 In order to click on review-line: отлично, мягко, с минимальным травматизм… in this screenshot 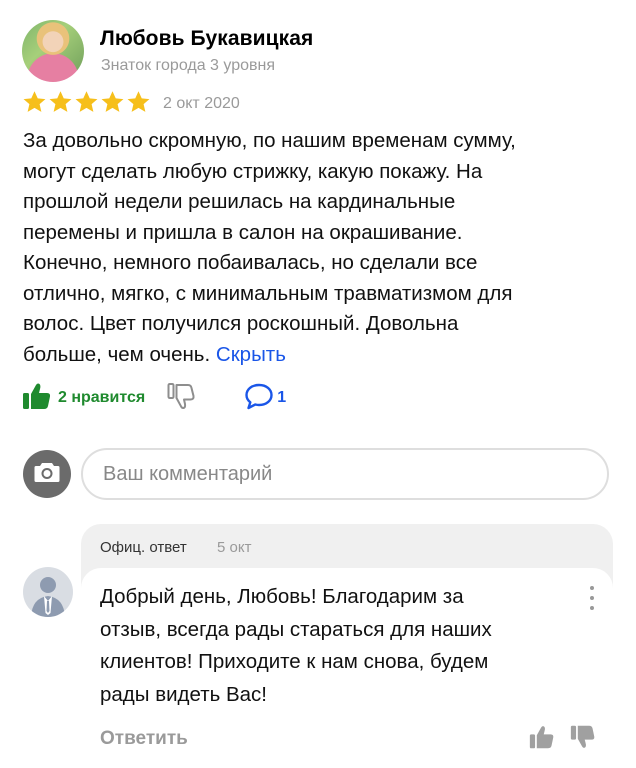, I will do `click(268, 293)`.